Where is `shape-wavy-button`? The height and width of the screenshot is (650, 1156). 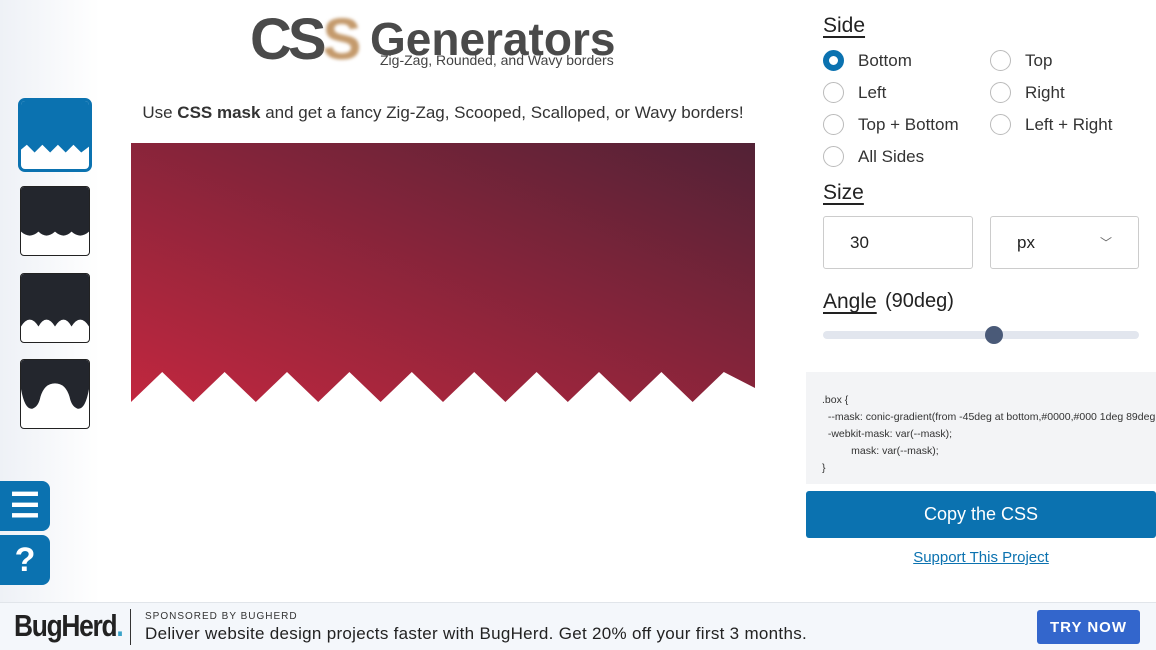 shape-wavy-button is located at coordinates (55, 394).